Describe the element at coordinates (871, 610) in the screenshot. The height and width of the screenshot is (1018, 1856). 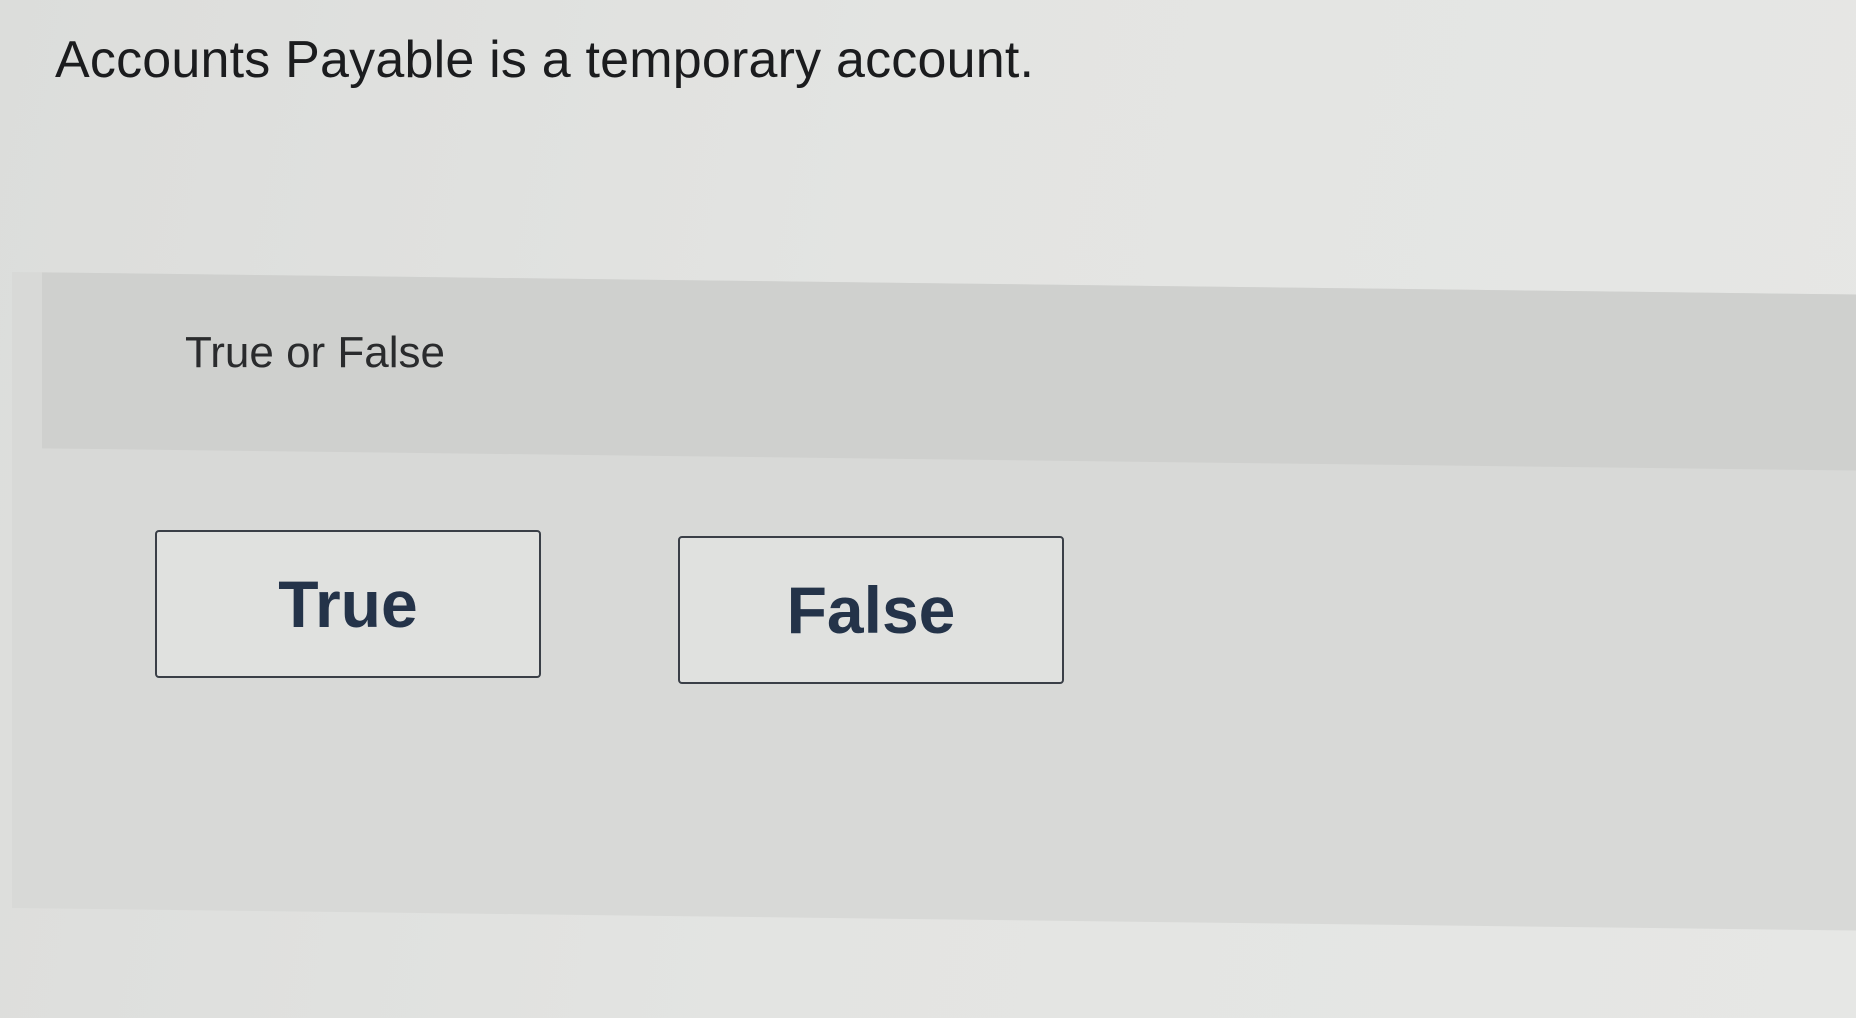
I see `false-button: False` at that location.